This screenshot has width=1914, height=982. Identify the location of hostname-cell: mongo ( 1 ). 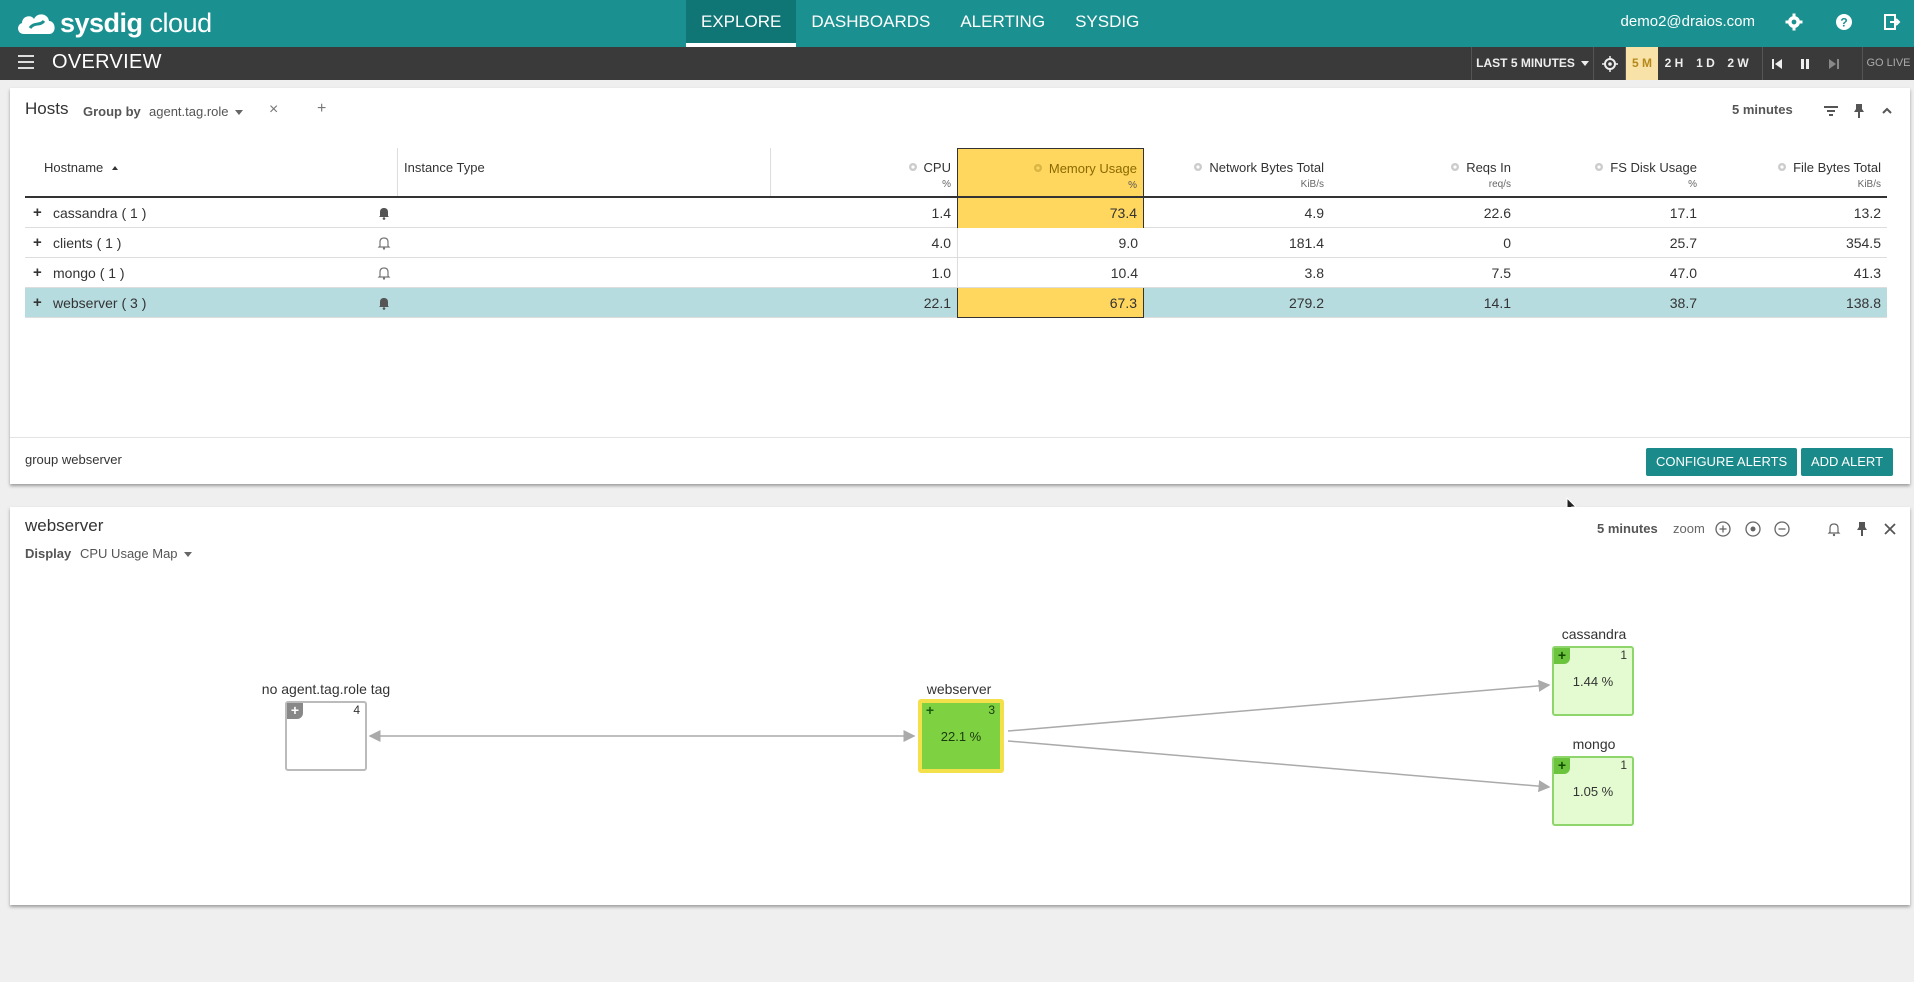
(89, 273).